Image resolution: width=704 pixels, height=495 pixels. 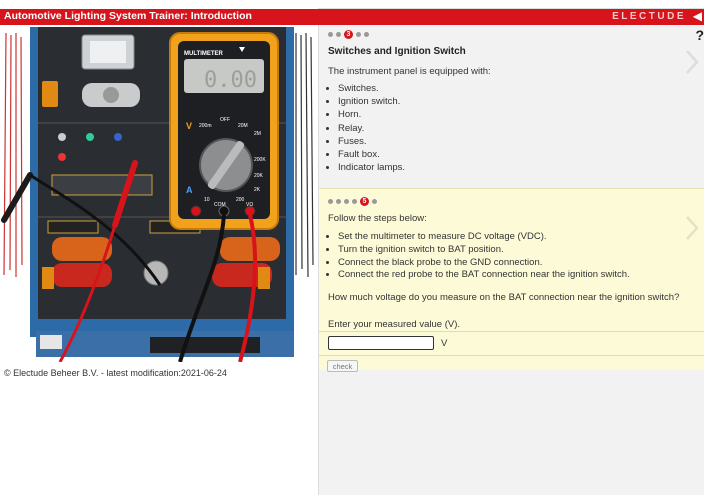 I want to click on top-strip-right, so click(x=511, y=4).